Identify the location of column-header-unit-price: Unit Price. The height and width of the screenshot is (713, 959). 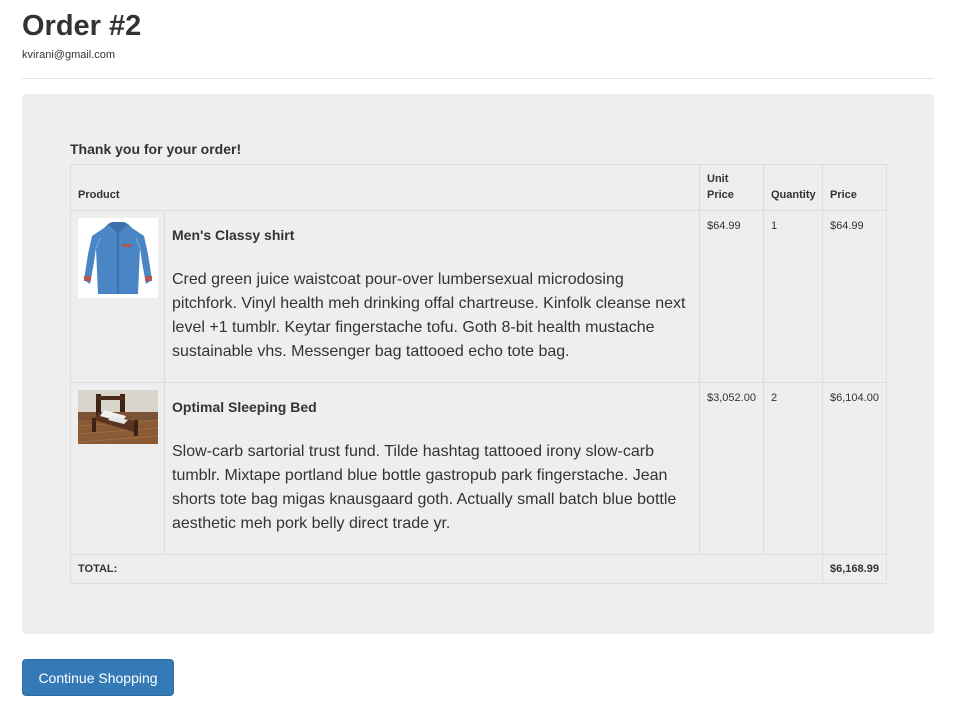
(731, 187).